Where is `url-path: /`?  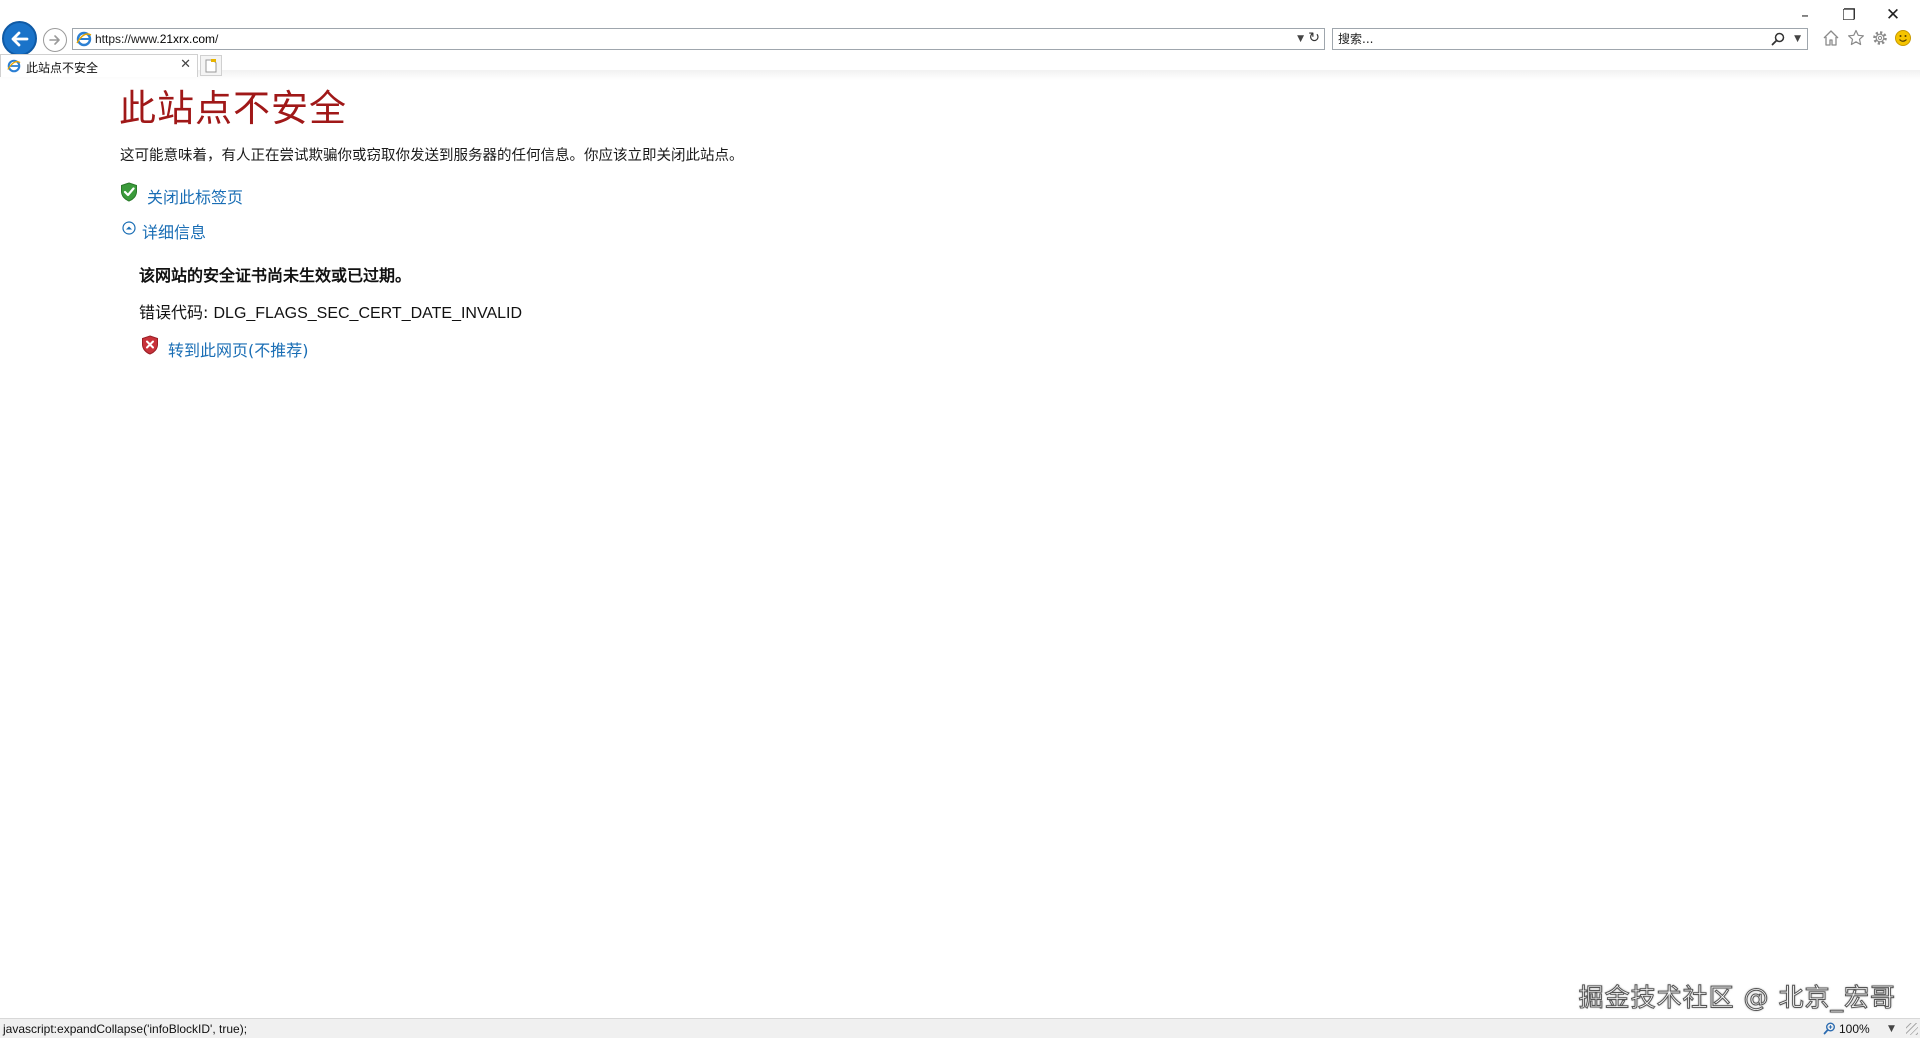 url-path: / is located at coordinates (217, 39).